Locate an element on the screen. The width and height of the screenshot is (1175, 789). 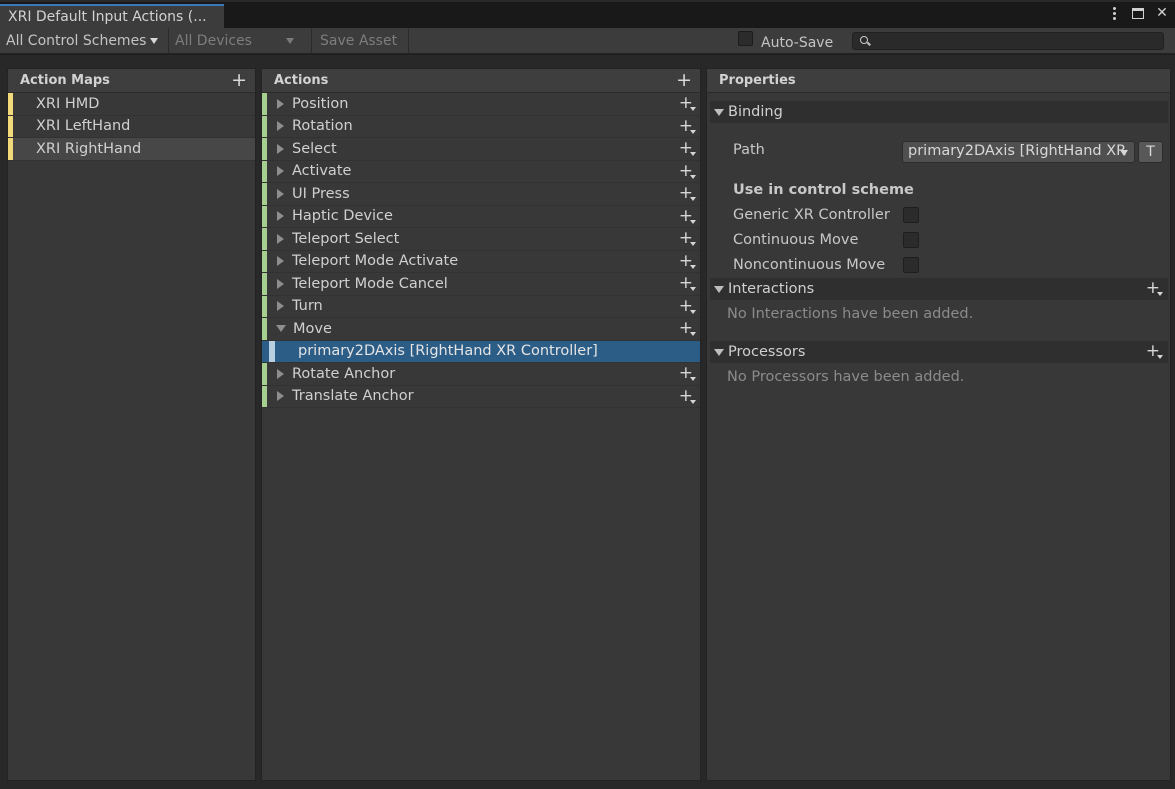
add-processor-icon: + is located at coordinates (1155, 351).